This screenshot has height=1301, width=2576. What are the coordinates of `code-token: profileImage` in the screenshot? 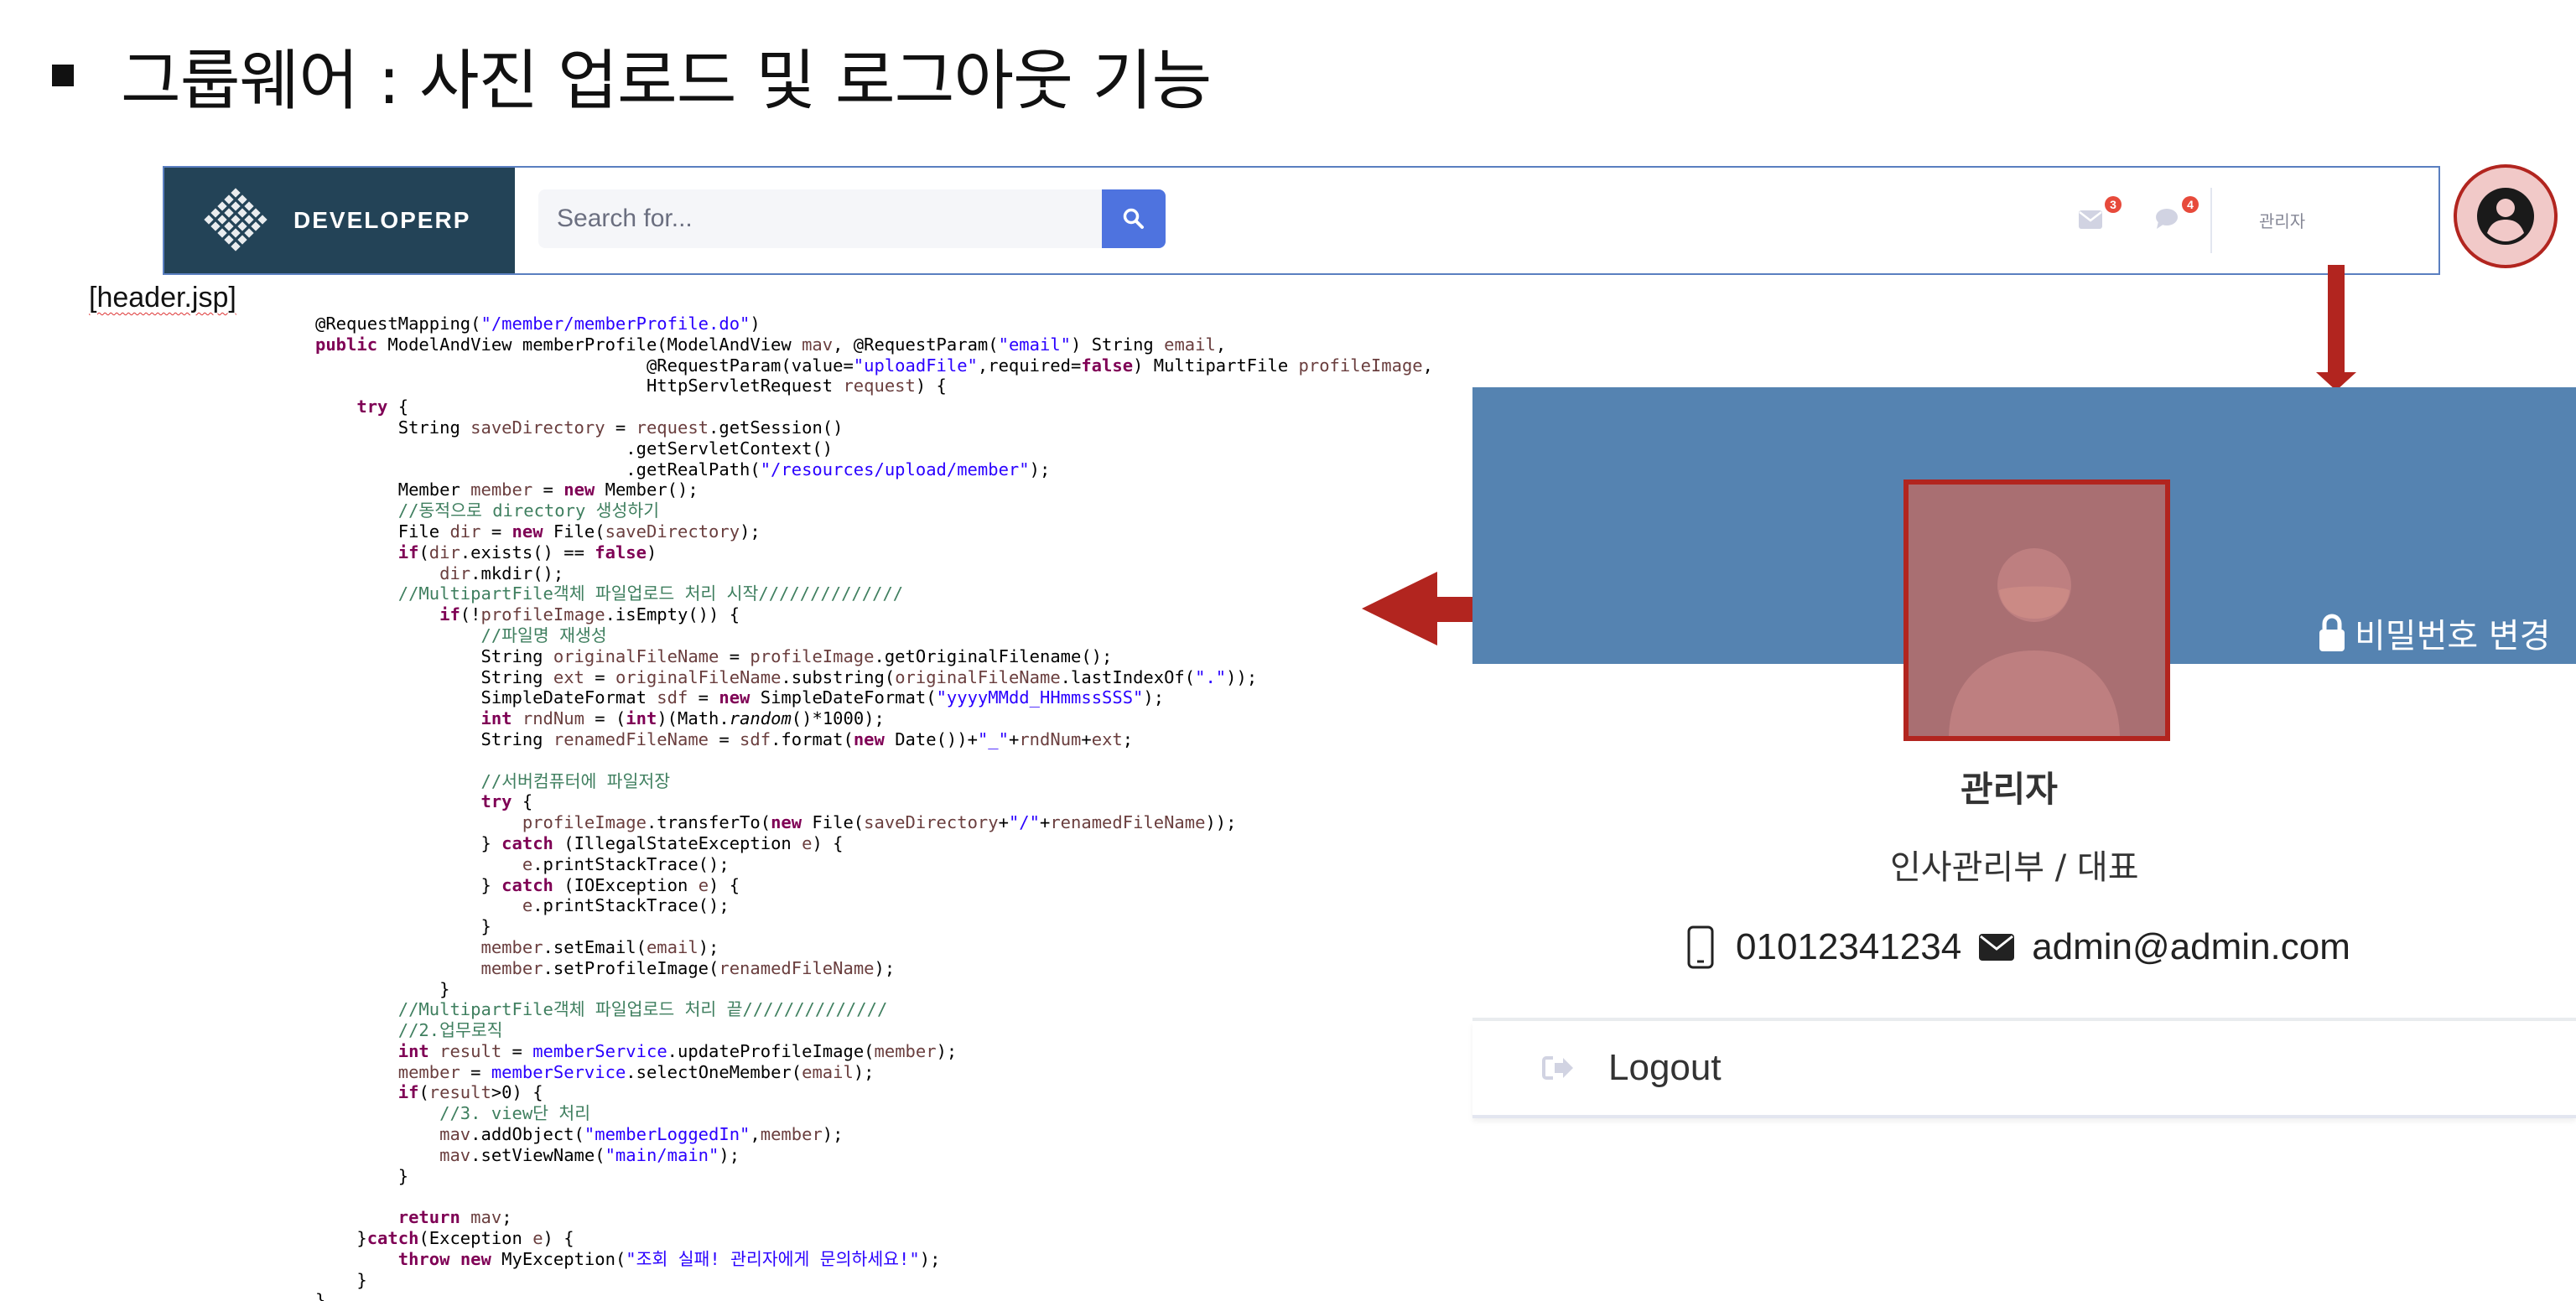 It's located at (812, 656).